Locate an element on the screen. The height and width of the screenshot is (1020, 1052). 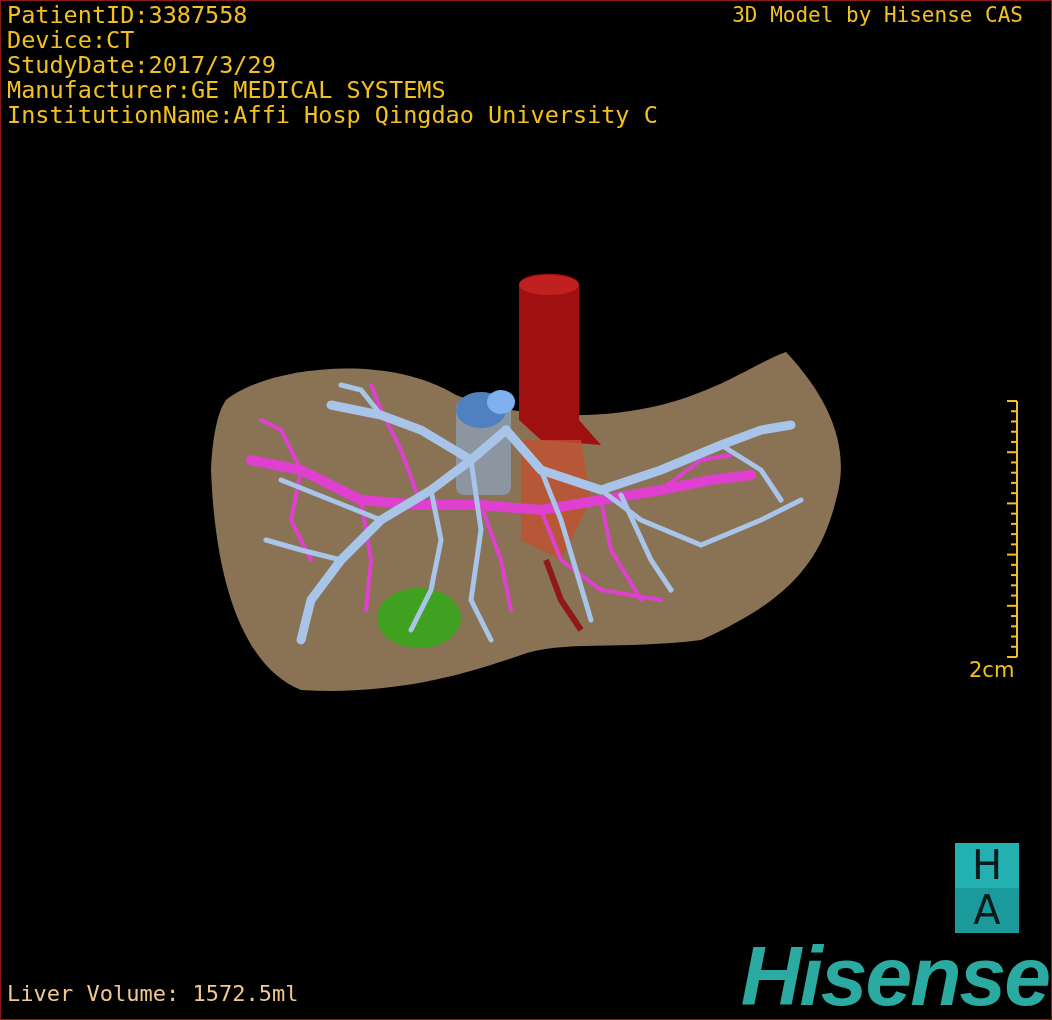
info-text: PatientID:3387558 is located at coordinates (128, 15).